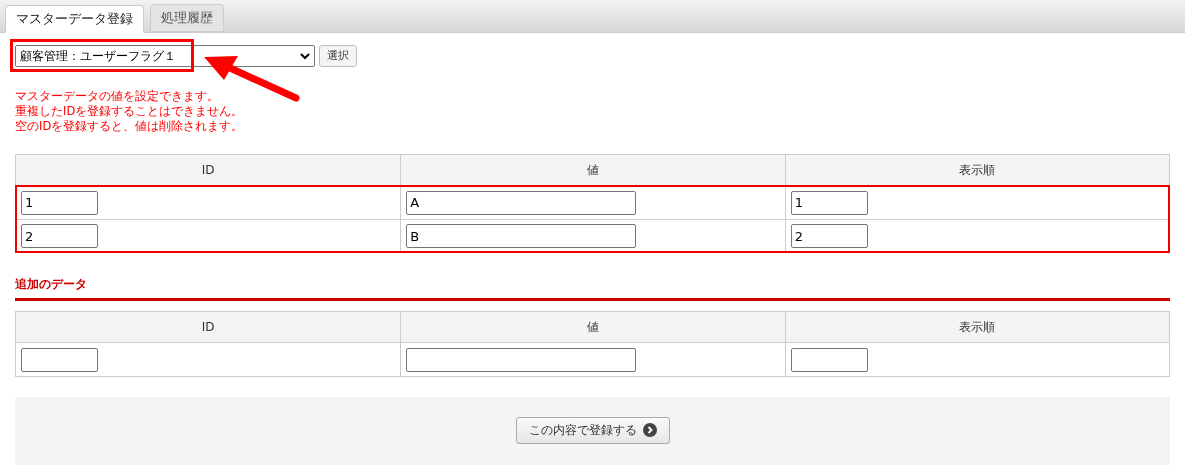 This screenshot has width=1185, height=465. What do you see at coordinates (649, 430) in the screenshot?
I see `arrow-right-icon` at bounding box center [649, 430].